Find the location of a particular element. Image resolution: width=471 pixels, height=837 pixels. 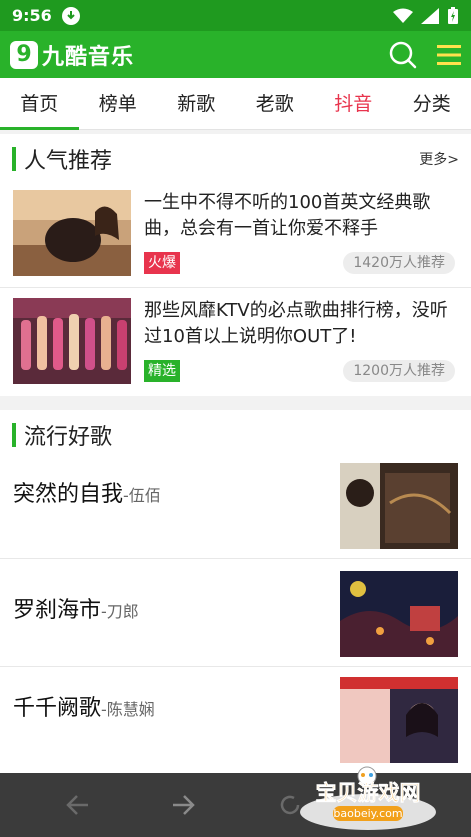

song-item: 千千阙歌-陈慧娴 is located at coordinates (235, 727).